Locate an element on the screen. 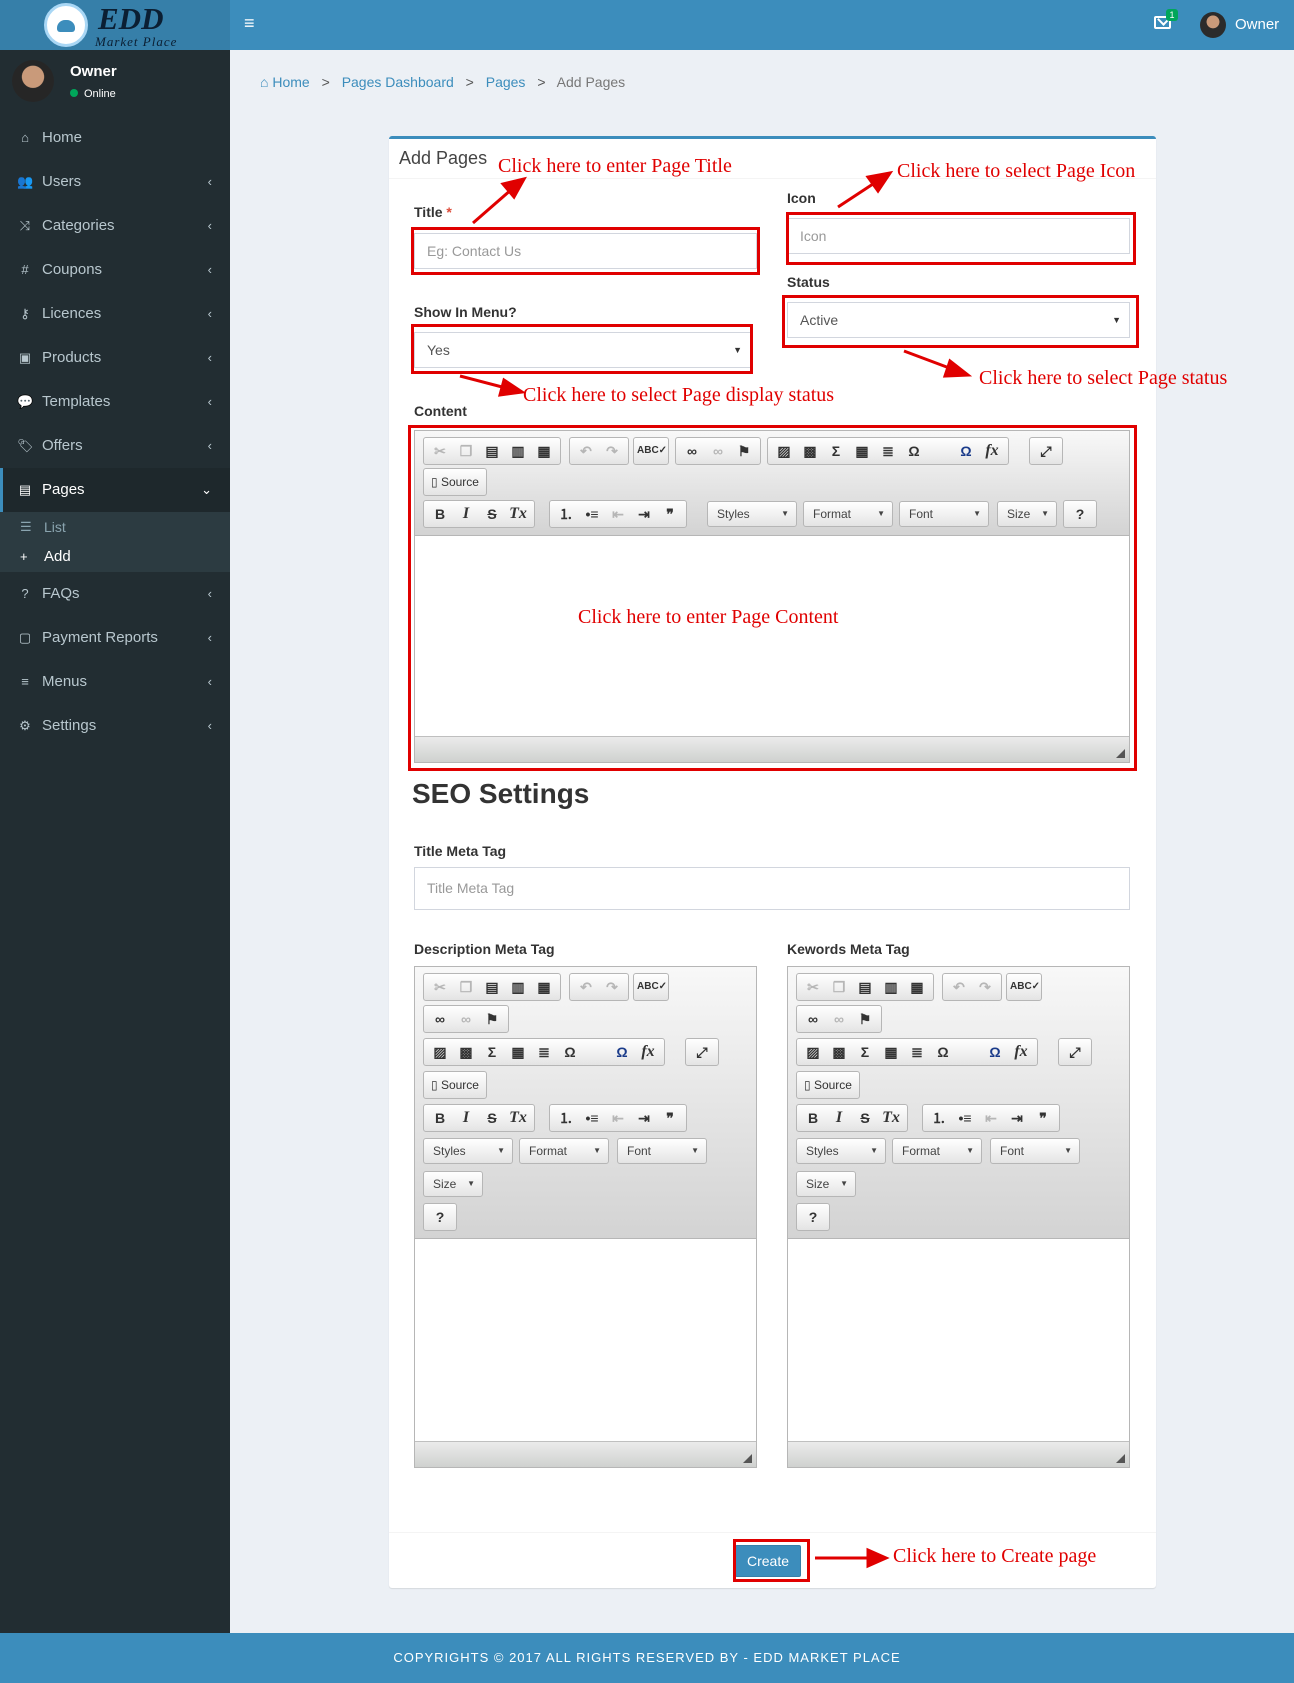 This screenshot has width=1294, height=1683. breadcrumb-home-link: ⌂ Home is located at coordinates (285, 82).